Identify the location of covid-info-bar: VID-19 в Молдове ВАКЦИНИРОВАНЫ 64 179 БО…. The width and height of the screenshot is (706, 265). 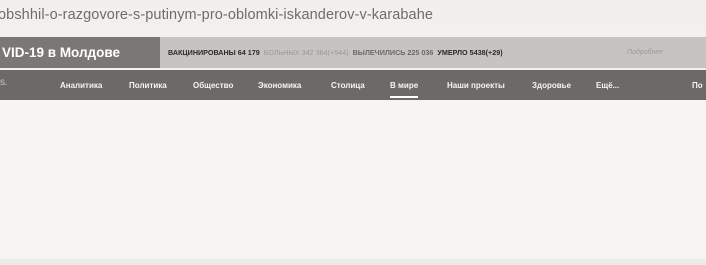
(353, 52).